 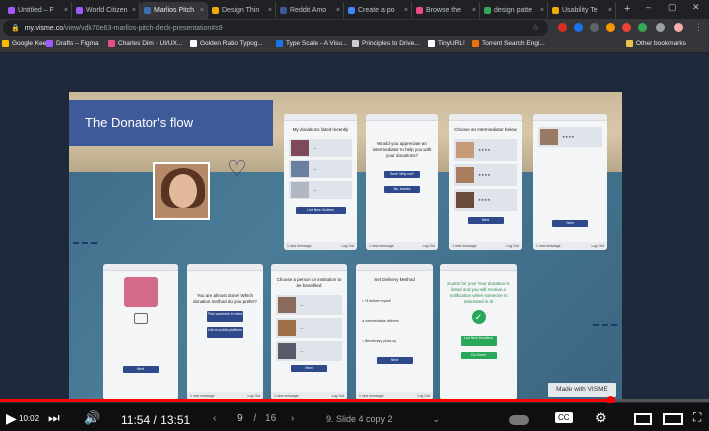 I want to click on camera-icon, so click(x=140, y=318).